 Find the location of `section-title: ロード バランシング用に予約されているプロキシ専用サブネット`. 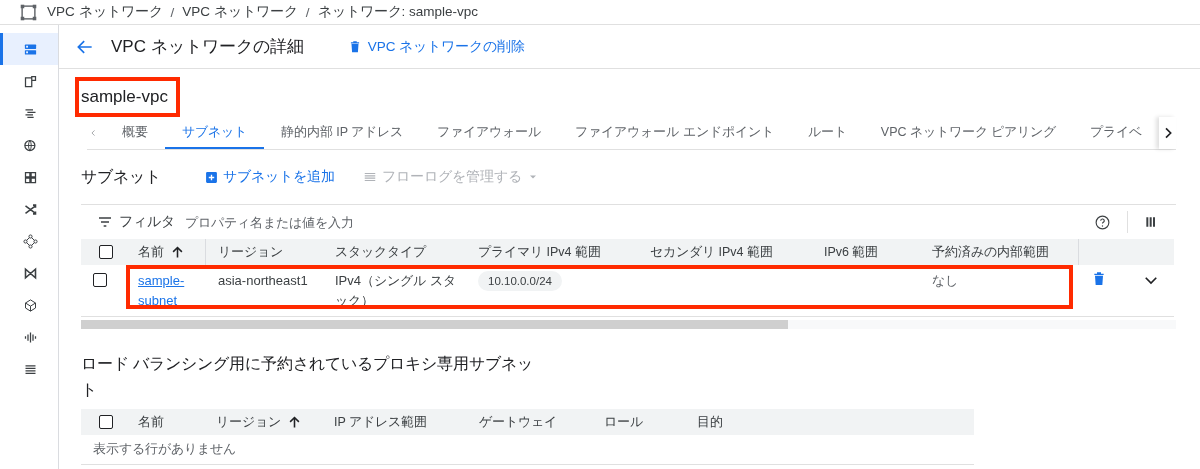

section-title: ロード バランシング用に予約されているプロキシ専用サブネット is located at coordinates (308, 377).